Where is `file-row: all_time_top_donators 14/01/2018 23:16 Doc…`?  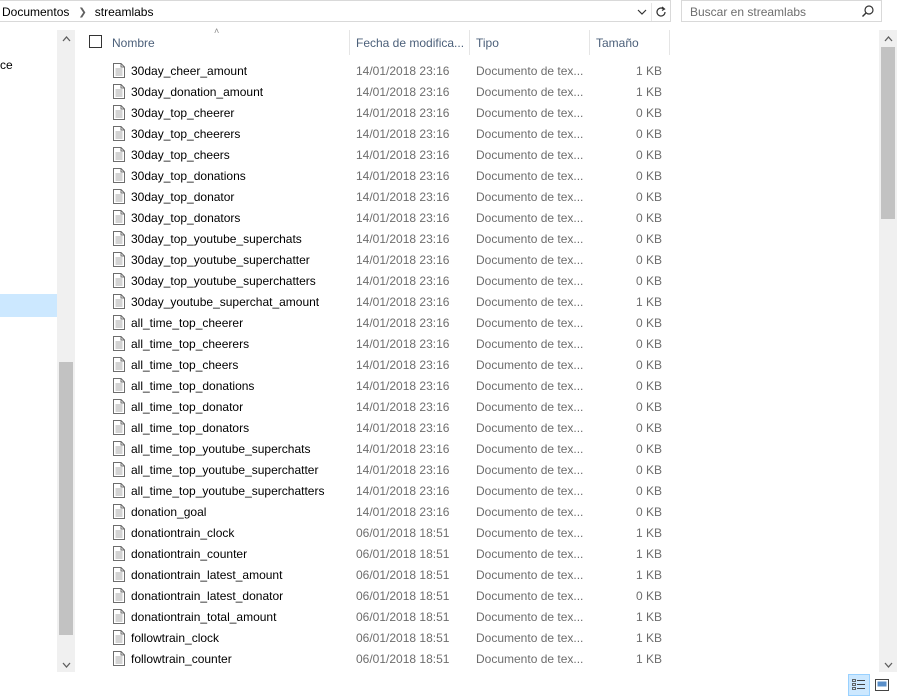 file-row: all_time_top_donators 14/01/2018 23:16 Doc… is located at coordinates (376, 427).